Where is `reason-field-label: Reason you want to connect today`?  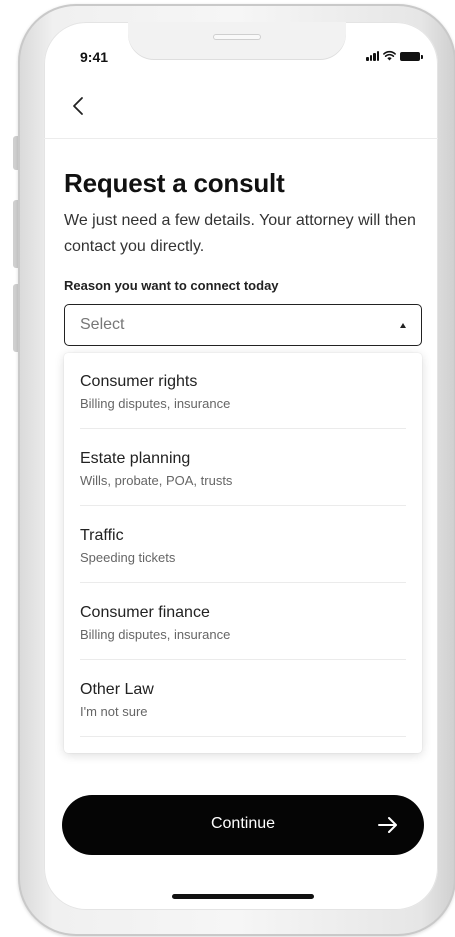
reason-field-label: Reason you want to connect today is located at coordinates (171, 285).